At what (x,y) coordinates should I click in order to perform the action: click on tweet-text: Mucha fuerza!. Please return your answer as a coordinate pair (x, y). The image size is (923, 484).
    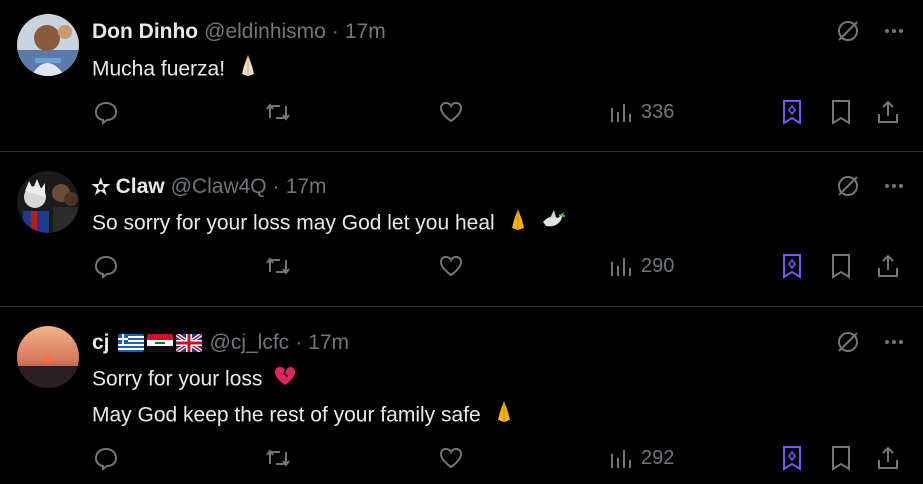
    Looking at the image, I should click on (176, 70).